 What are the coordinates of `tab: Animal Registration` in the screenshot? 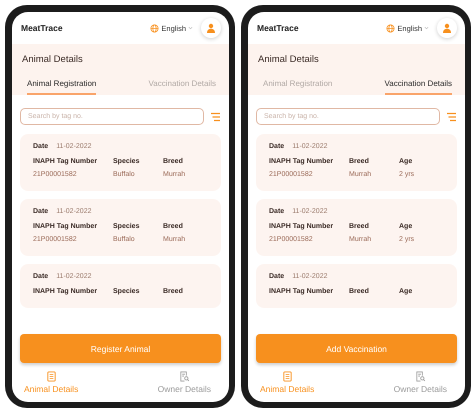 It's located at (61, 87).